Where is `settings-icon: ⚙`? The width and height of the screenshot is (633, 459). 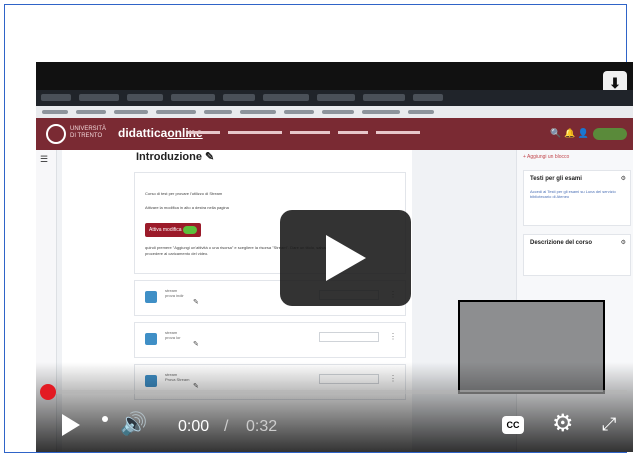 settings-icon: ⚙ is located at coordinates (563, 424).